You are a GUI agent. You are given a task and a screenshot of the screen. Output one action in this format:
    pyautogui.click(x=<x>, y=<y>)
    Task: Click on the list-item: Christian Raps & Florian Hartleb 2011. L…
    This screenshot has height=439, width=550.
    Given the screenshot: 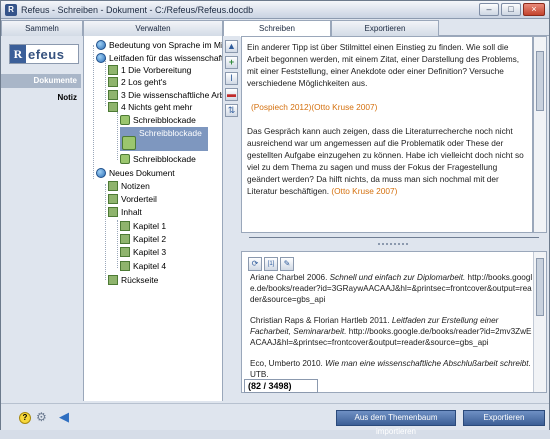 What is the action you would take?
    pyautogui.click(x=392, y=331)
    